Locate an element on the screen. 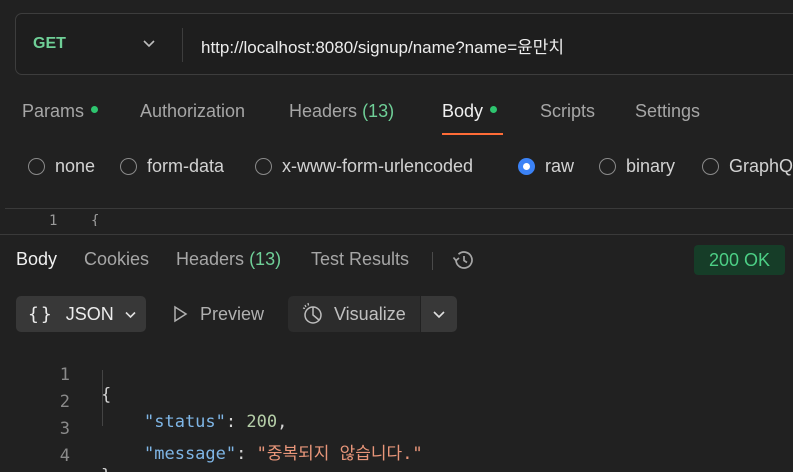 The height and width of the screenshot is (472, 793). response-tab-headers-label: Headers is located at coordinates (210, 259).